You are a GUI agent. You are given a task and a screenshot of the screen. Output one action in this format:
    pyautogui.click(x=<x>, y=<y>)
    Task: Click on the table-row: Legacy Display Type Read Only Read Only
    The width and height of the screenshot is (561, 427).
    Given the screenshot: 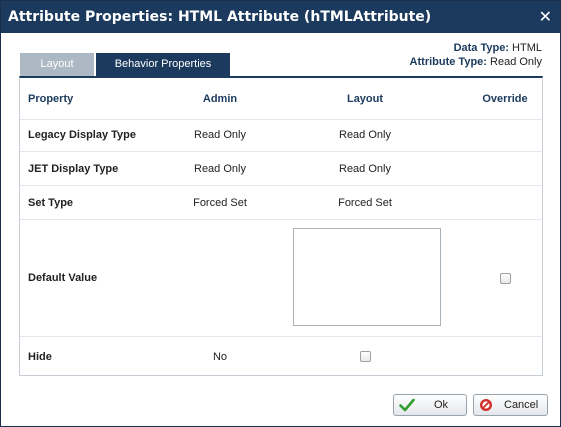 What is the action you would take?
    pyautogui.click(x=281, y=135)
    